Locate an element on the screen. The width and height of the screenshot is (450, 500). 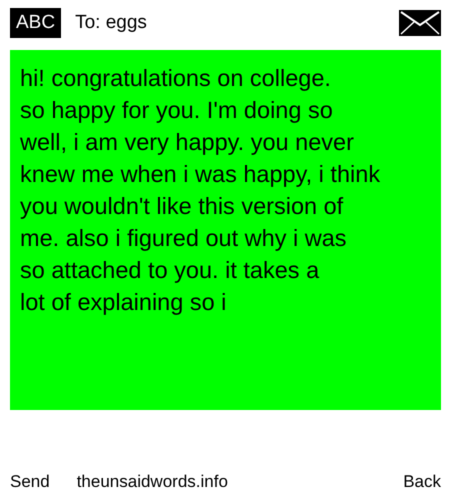
recipient-label: To: eggs is located at coordinates (111, 23).